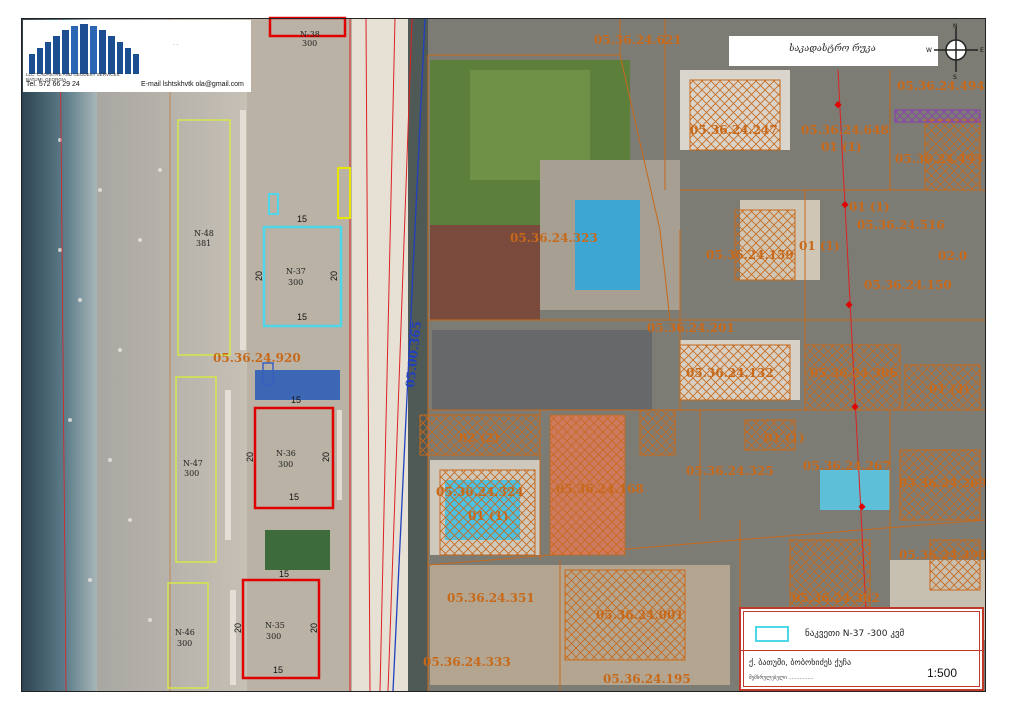 The width and height of the screenshot is (1023, 724). Describe the element at coordinates (901, 225) in the screenshot. I see `parcel-label: 05.36.24.516` at that location.